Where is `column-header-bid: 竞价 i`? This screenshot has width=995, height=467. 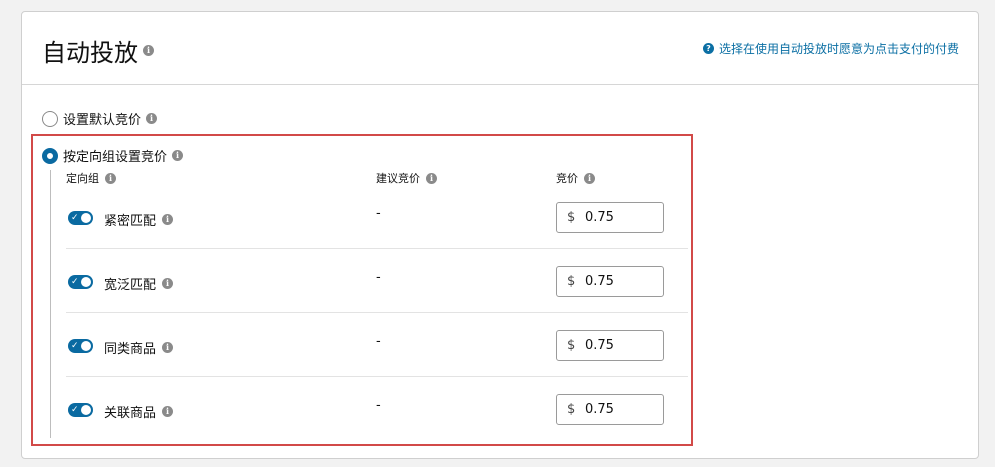 column-header-bid: 竞价 i is located at coordinates (575, 178).